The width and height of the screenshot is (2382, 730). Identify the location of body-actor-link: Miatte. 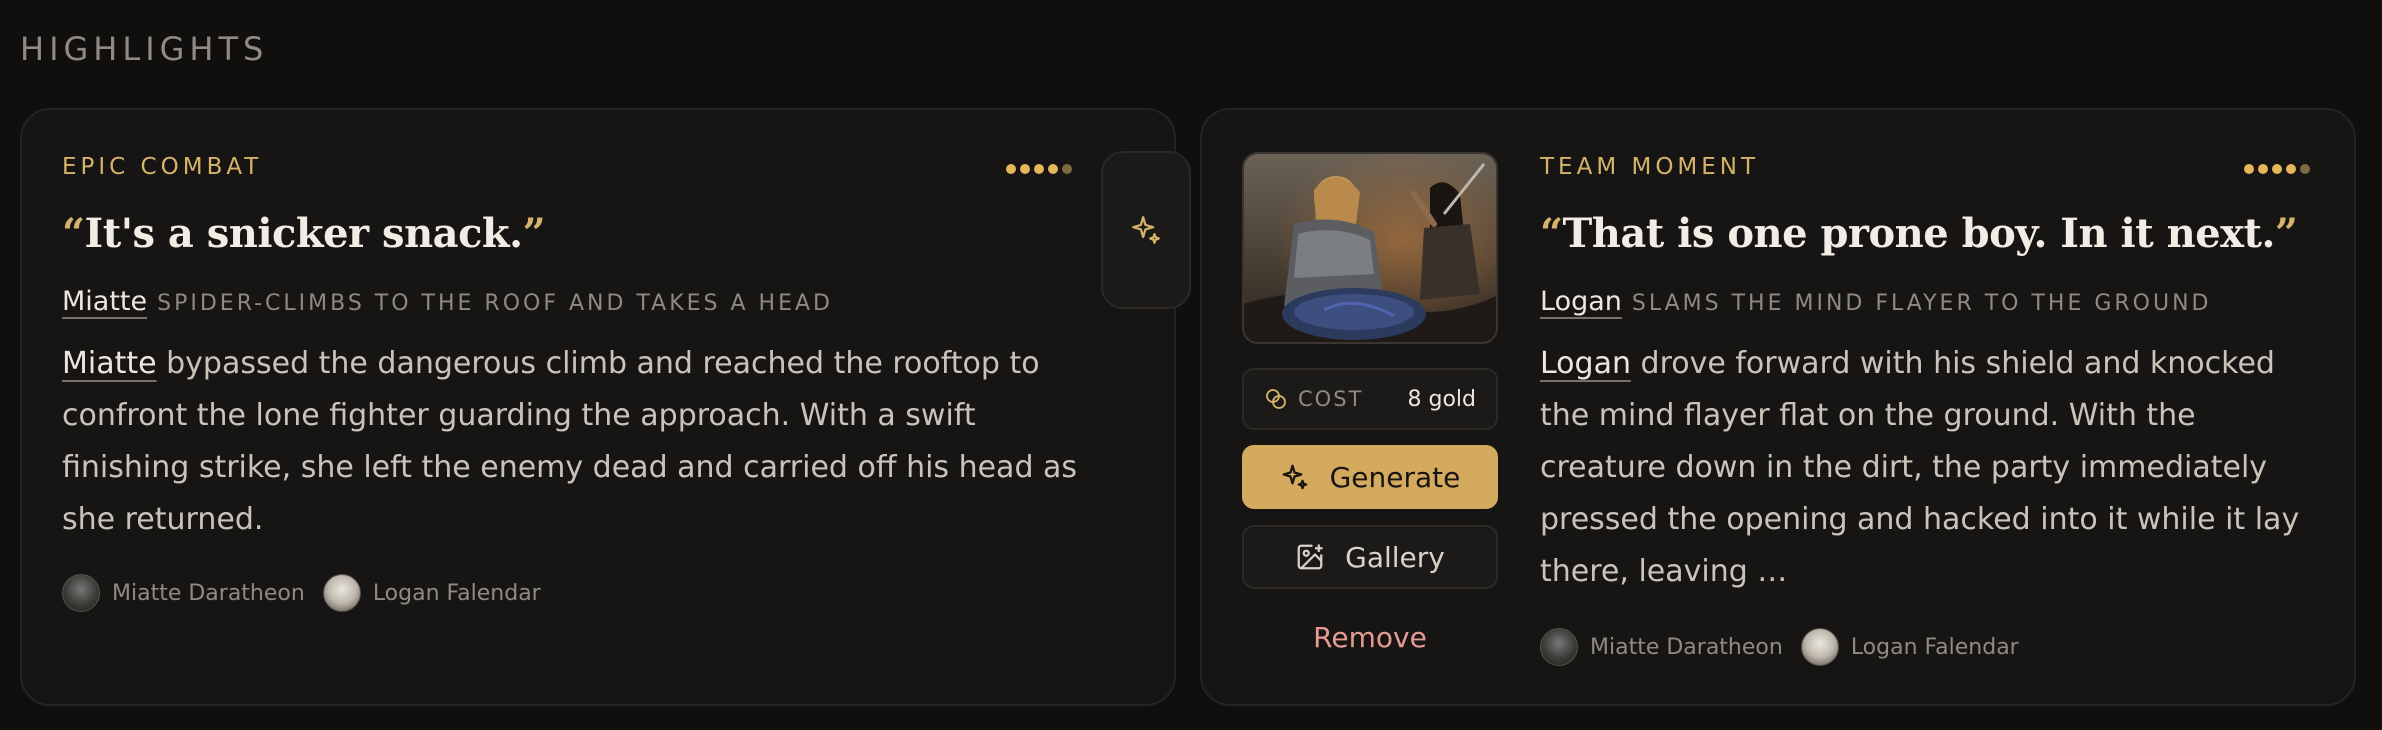
(109, 363).